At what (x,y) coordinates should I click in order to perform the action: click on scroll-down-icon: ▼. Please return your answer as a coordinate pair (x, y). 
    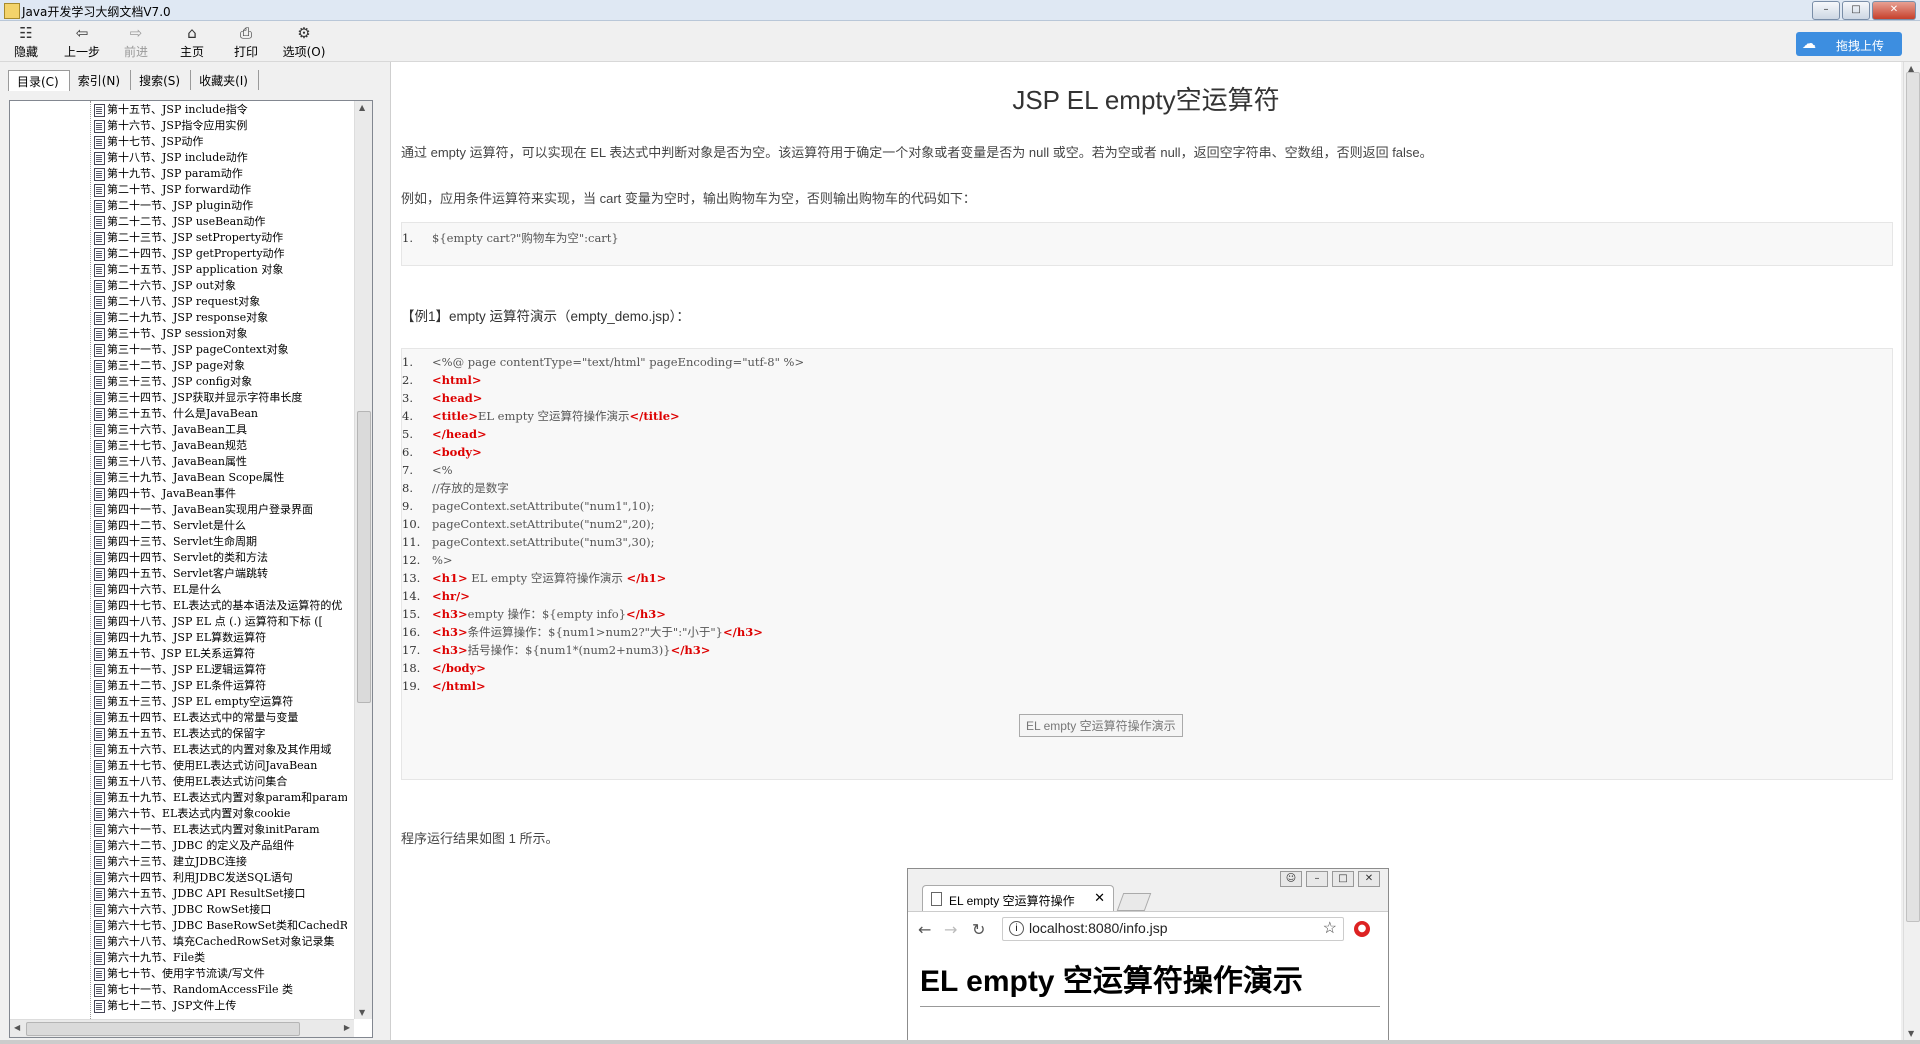
    Looking at the image, I should click on (362, 1012).